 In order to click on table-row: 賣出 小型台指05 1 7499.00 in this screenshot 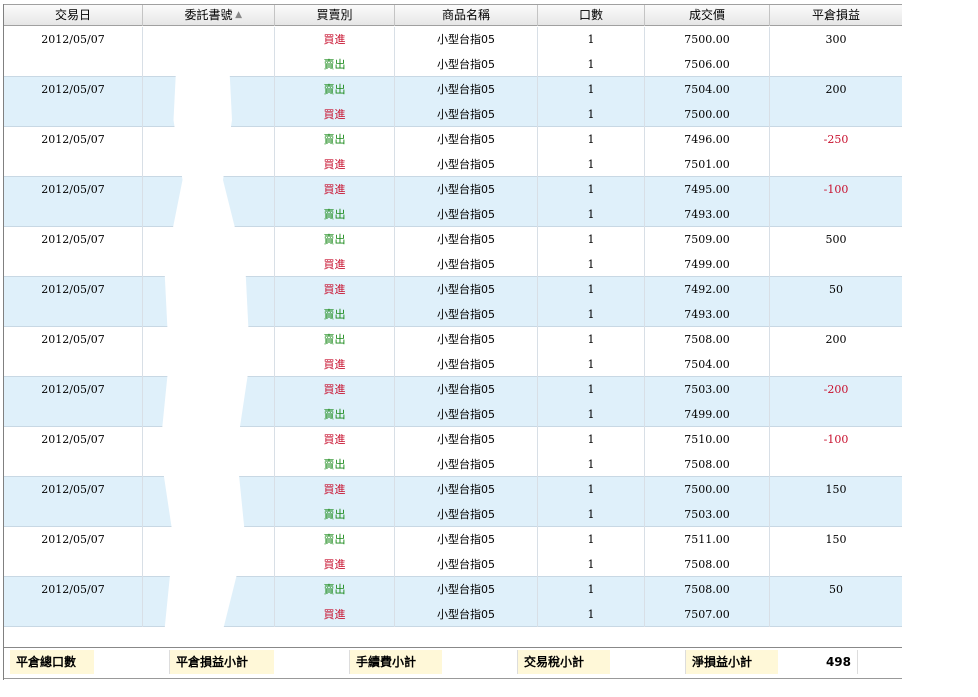, I will do `click(453, 414)`.